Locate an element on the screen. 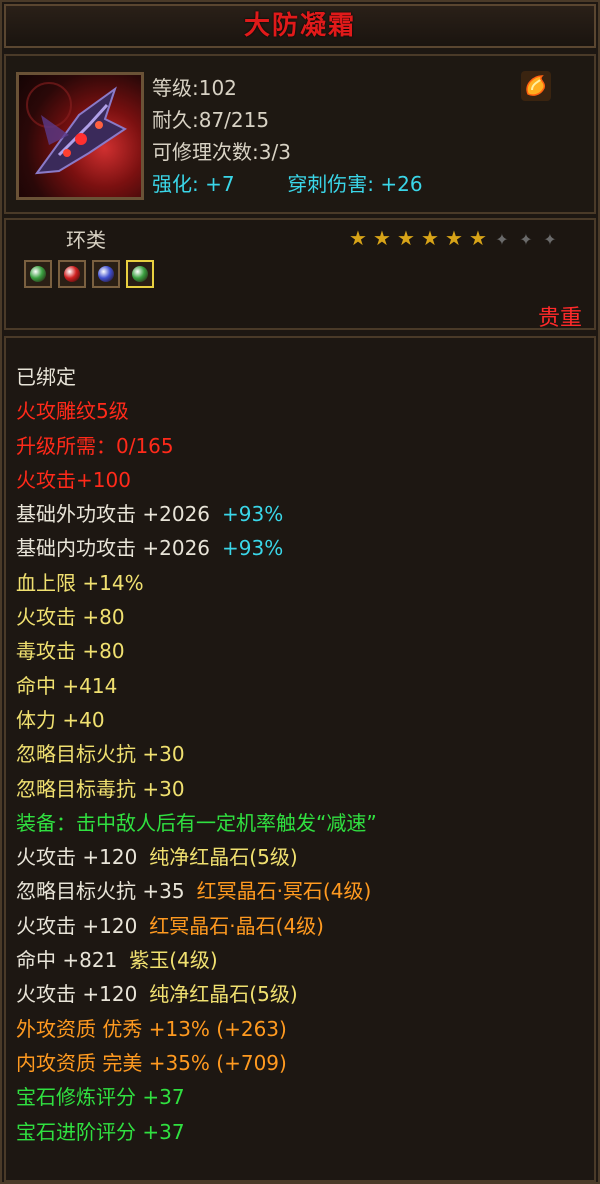 Image resolution: width=600 pixels, height=1184 pixels. attribute-row: 忽略目标毒抗 +30 is located at coordinates (196, 789).